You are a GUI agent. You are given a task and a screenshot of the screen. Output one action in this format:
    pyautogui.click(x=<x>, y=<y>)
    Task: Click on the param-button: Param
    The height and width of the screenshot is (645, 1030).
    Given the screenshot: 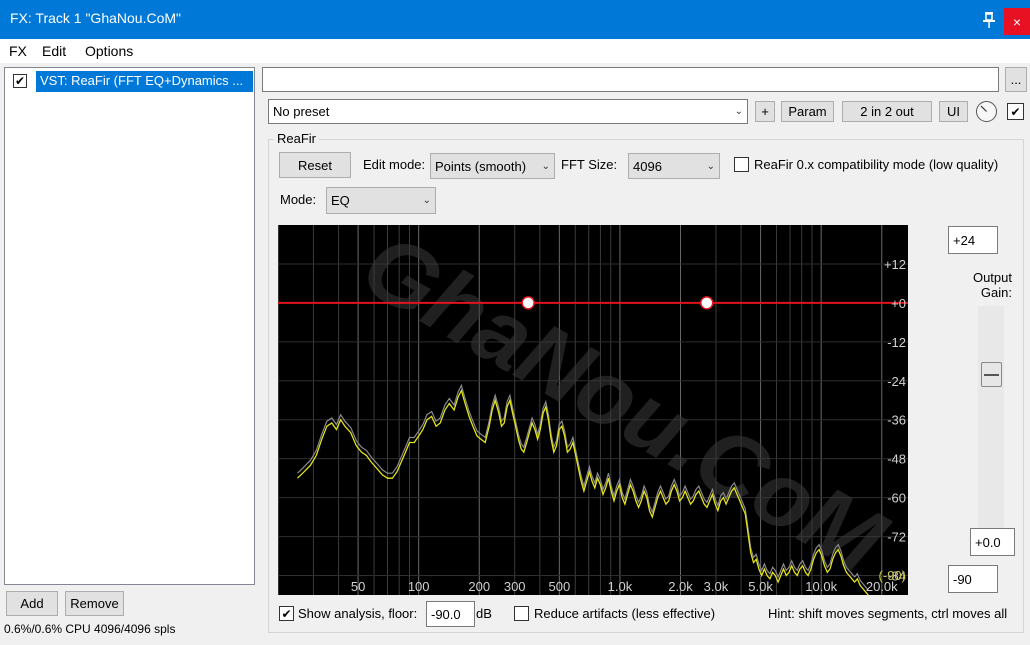 What is the action you would take?
    pyautogui.click(x=807, y=111)
    